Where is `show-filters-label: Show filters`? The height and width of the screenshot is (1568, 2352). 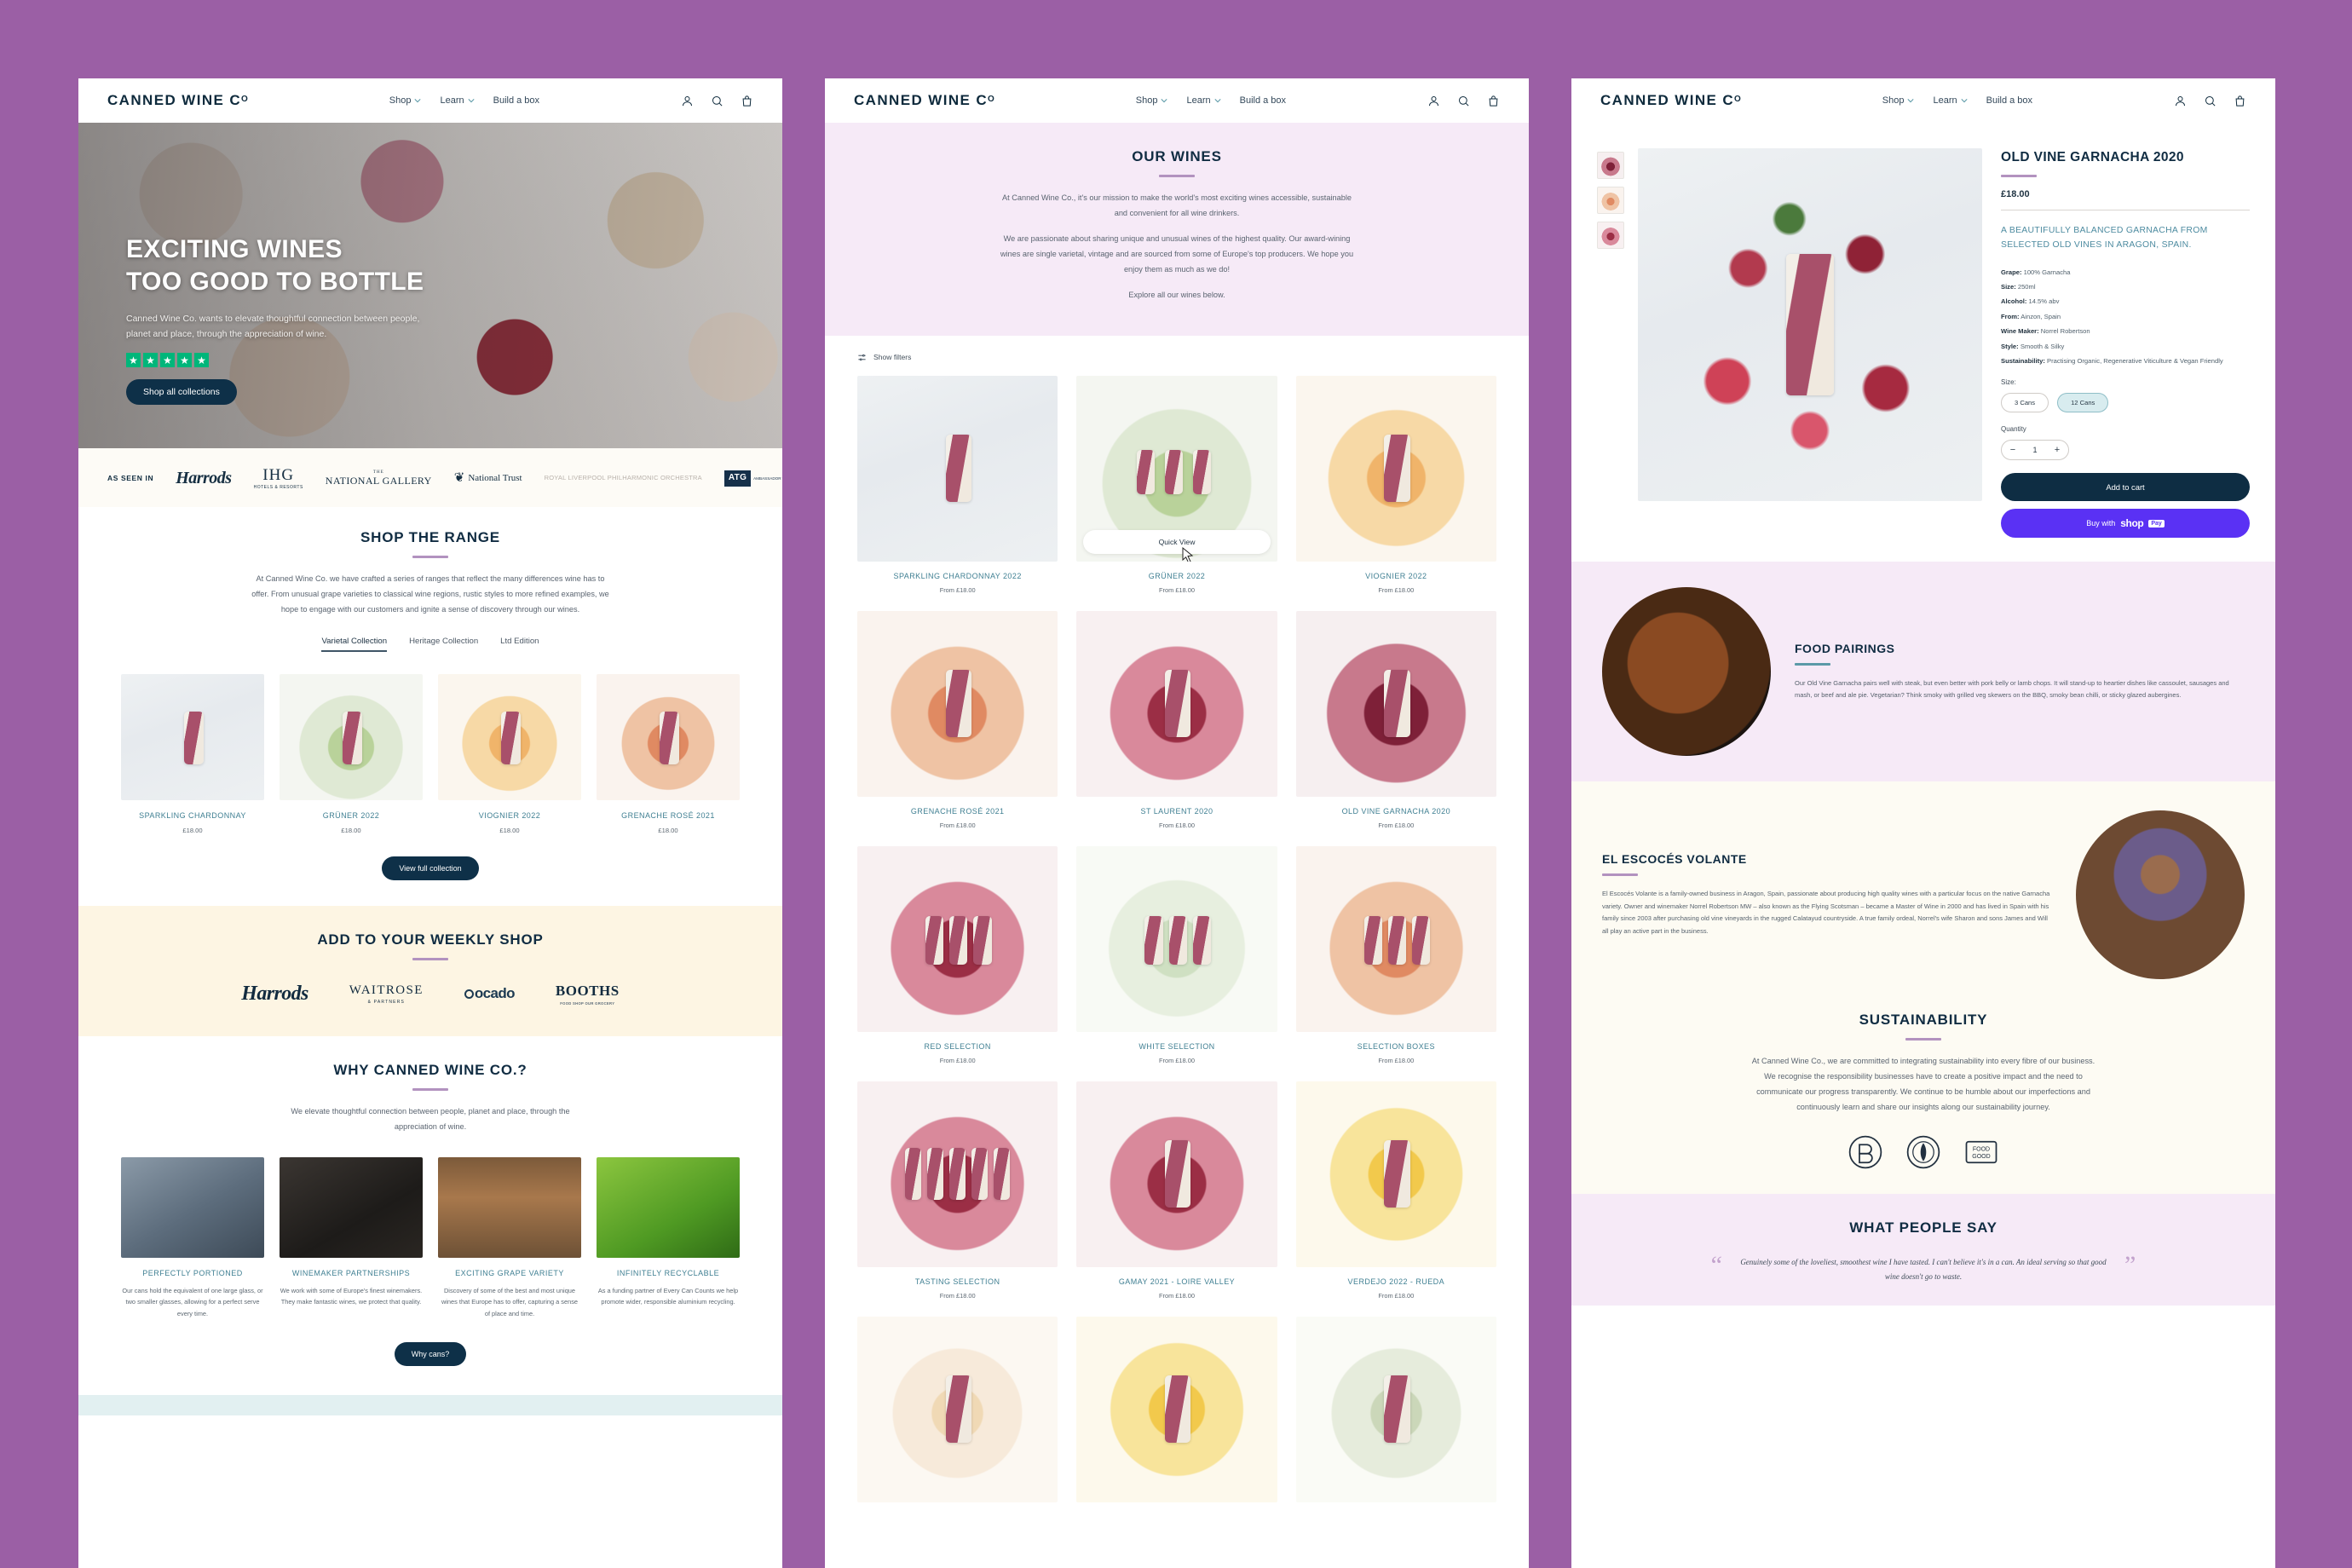
show-filters-label: Show filters is located at coordinates (892, 358).